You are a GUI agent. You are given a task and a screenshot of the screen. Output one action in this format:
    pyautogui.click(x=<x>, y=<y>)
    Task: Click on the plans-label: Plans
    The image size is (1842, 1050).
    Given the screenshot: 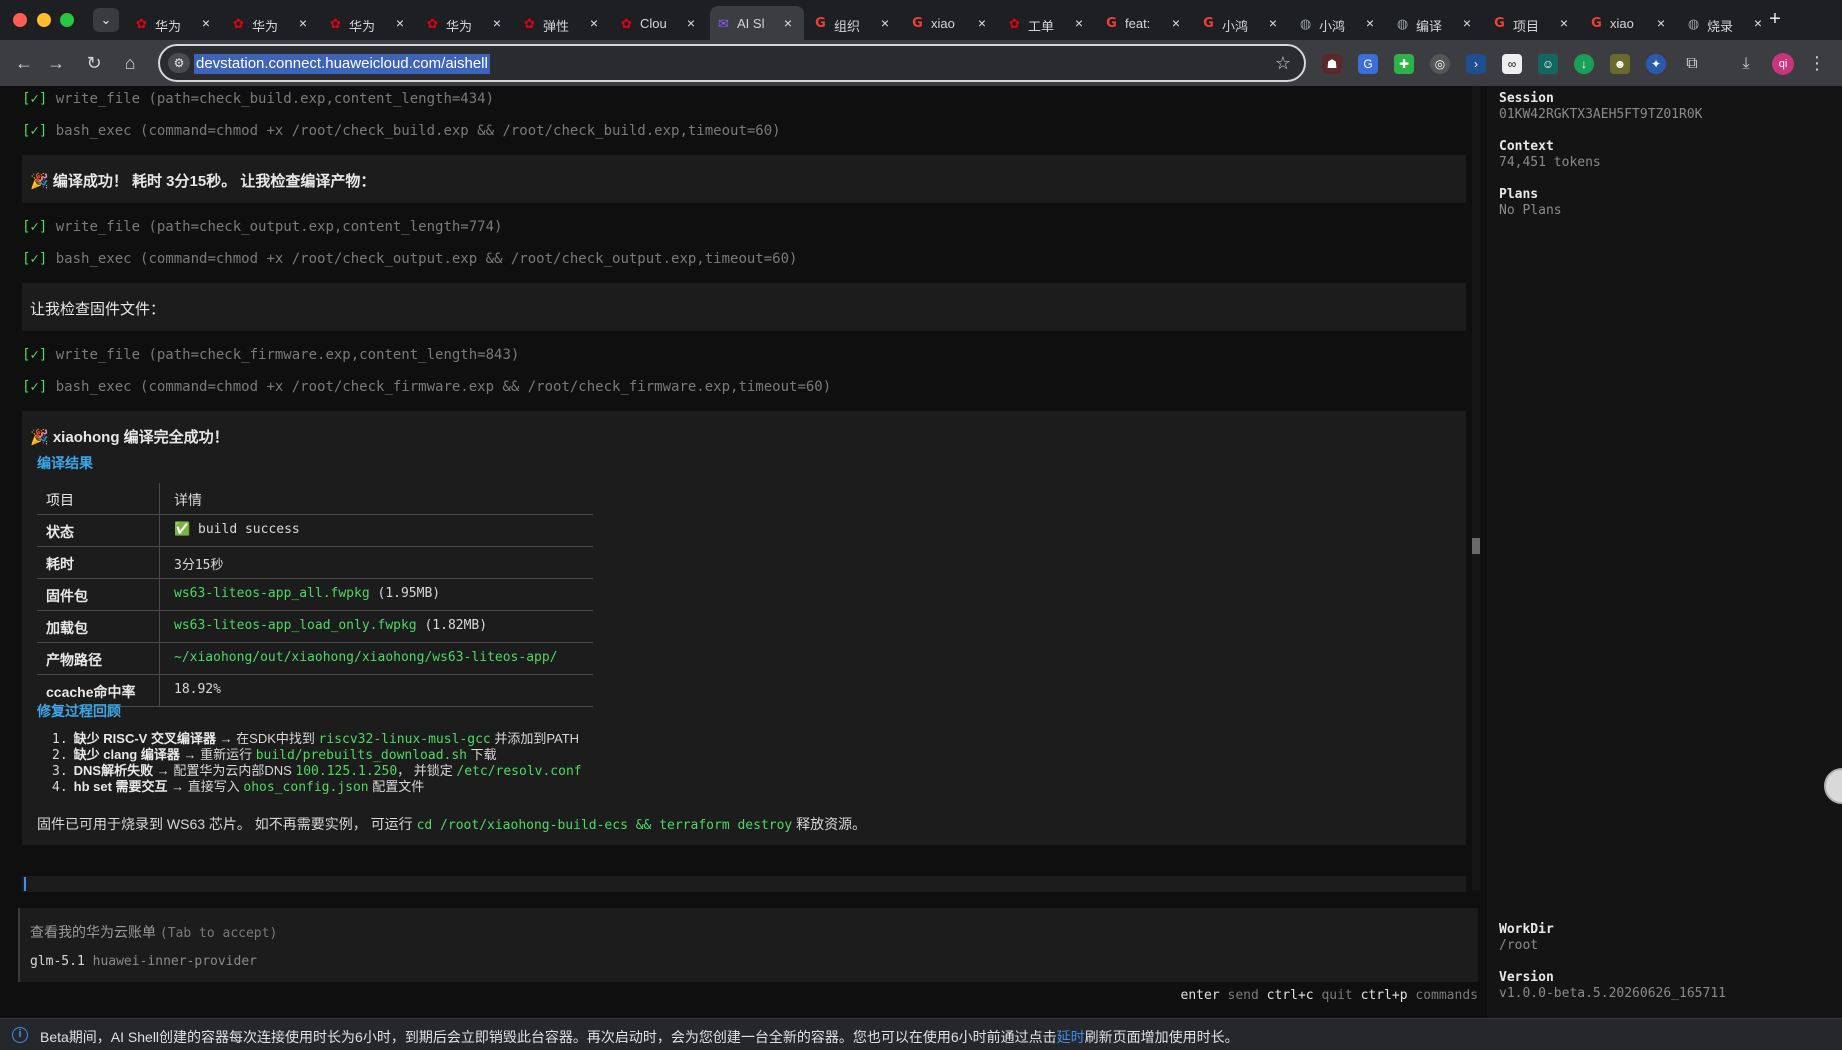 What is the action you would take?
    pyautogui.click(x=1519, y=194)
    